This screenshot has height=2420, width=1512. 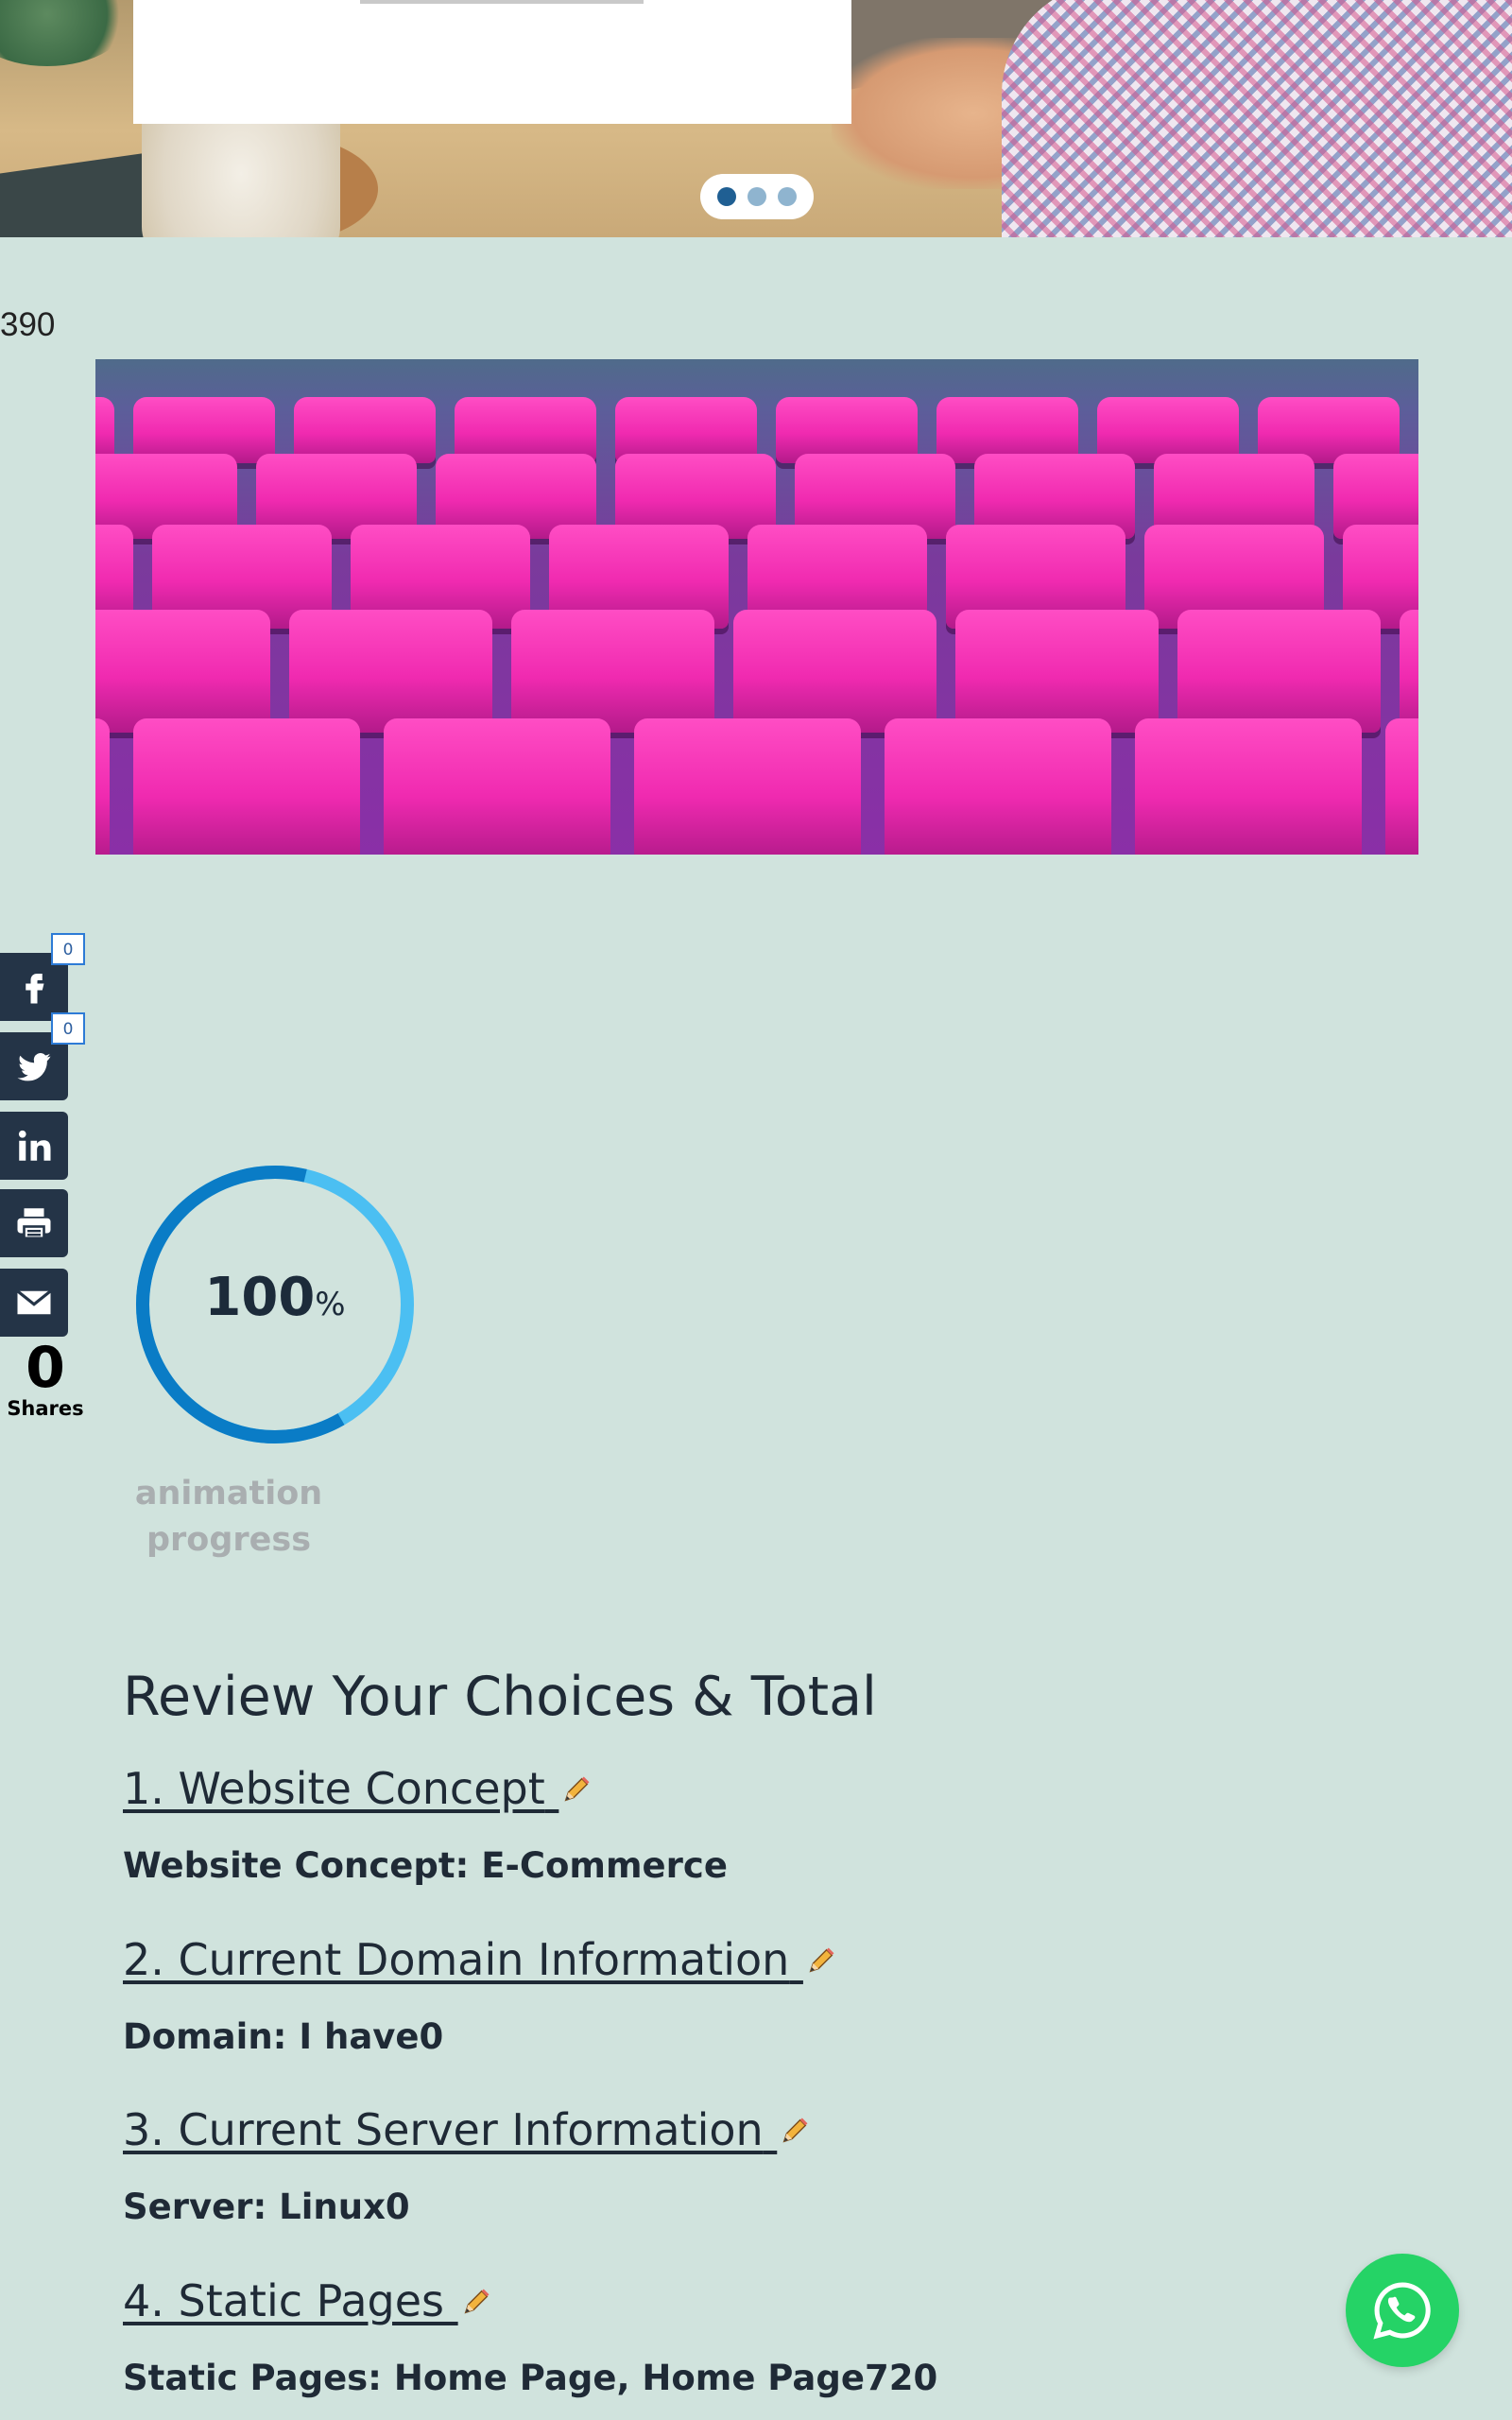 What do you see at coordinates (502, 2) in the screenshot?
I see `hero-caption-text-fragment` at bounding box center [502, 2].